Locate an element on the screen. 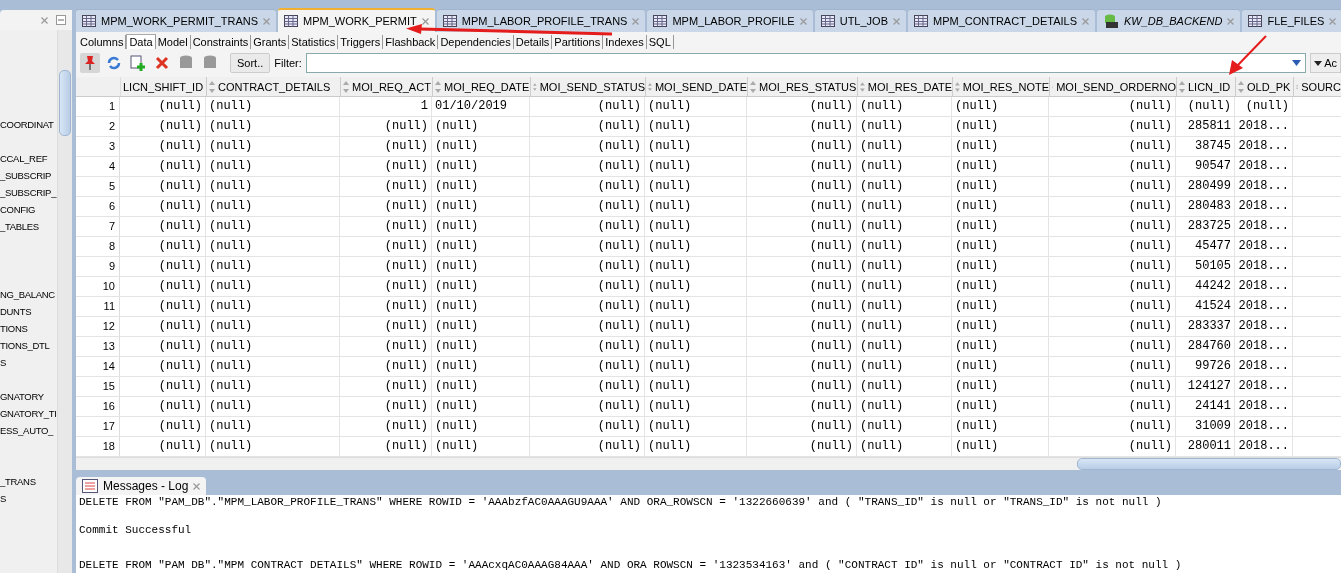  pin-icon is located at coordinates (90, 63).